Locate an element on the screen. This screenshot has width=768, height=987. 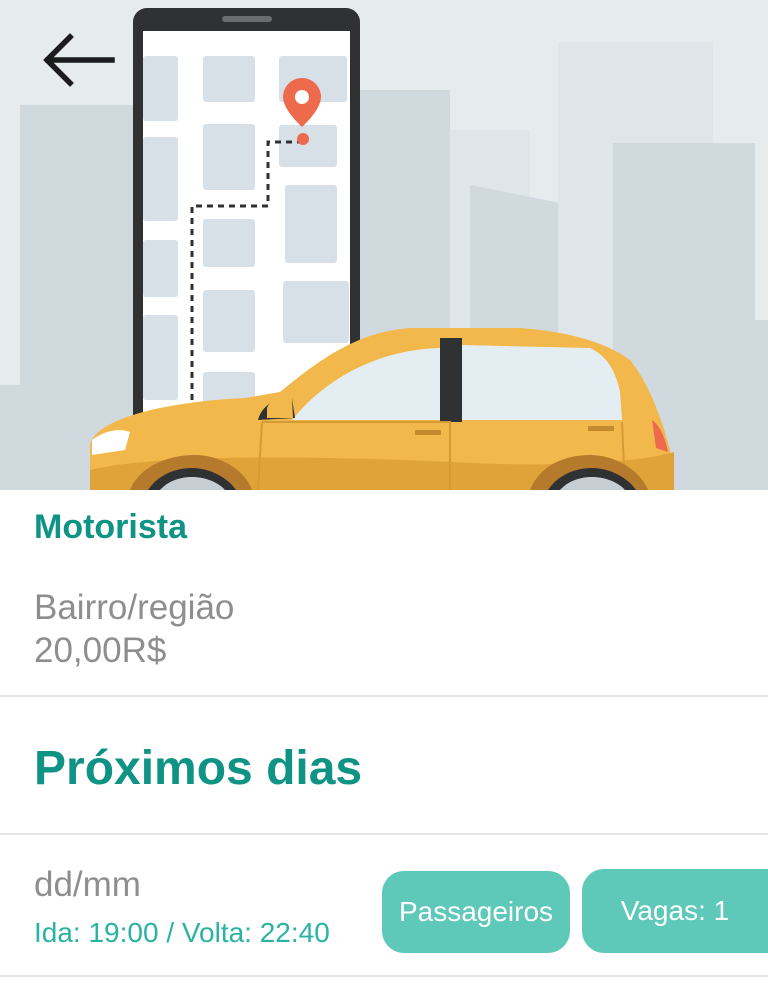
seats-button: Vagas: 1 is located at coordinates (675, 911).